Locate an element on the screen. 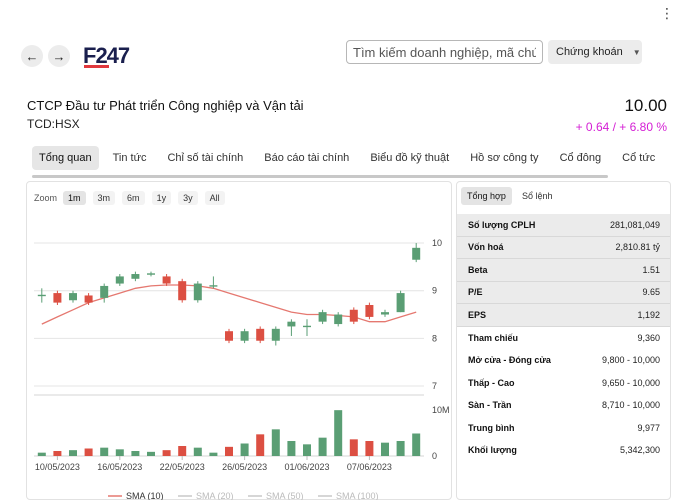  tab-shareholders: Cổ đông is located at coordinates (581, 158).